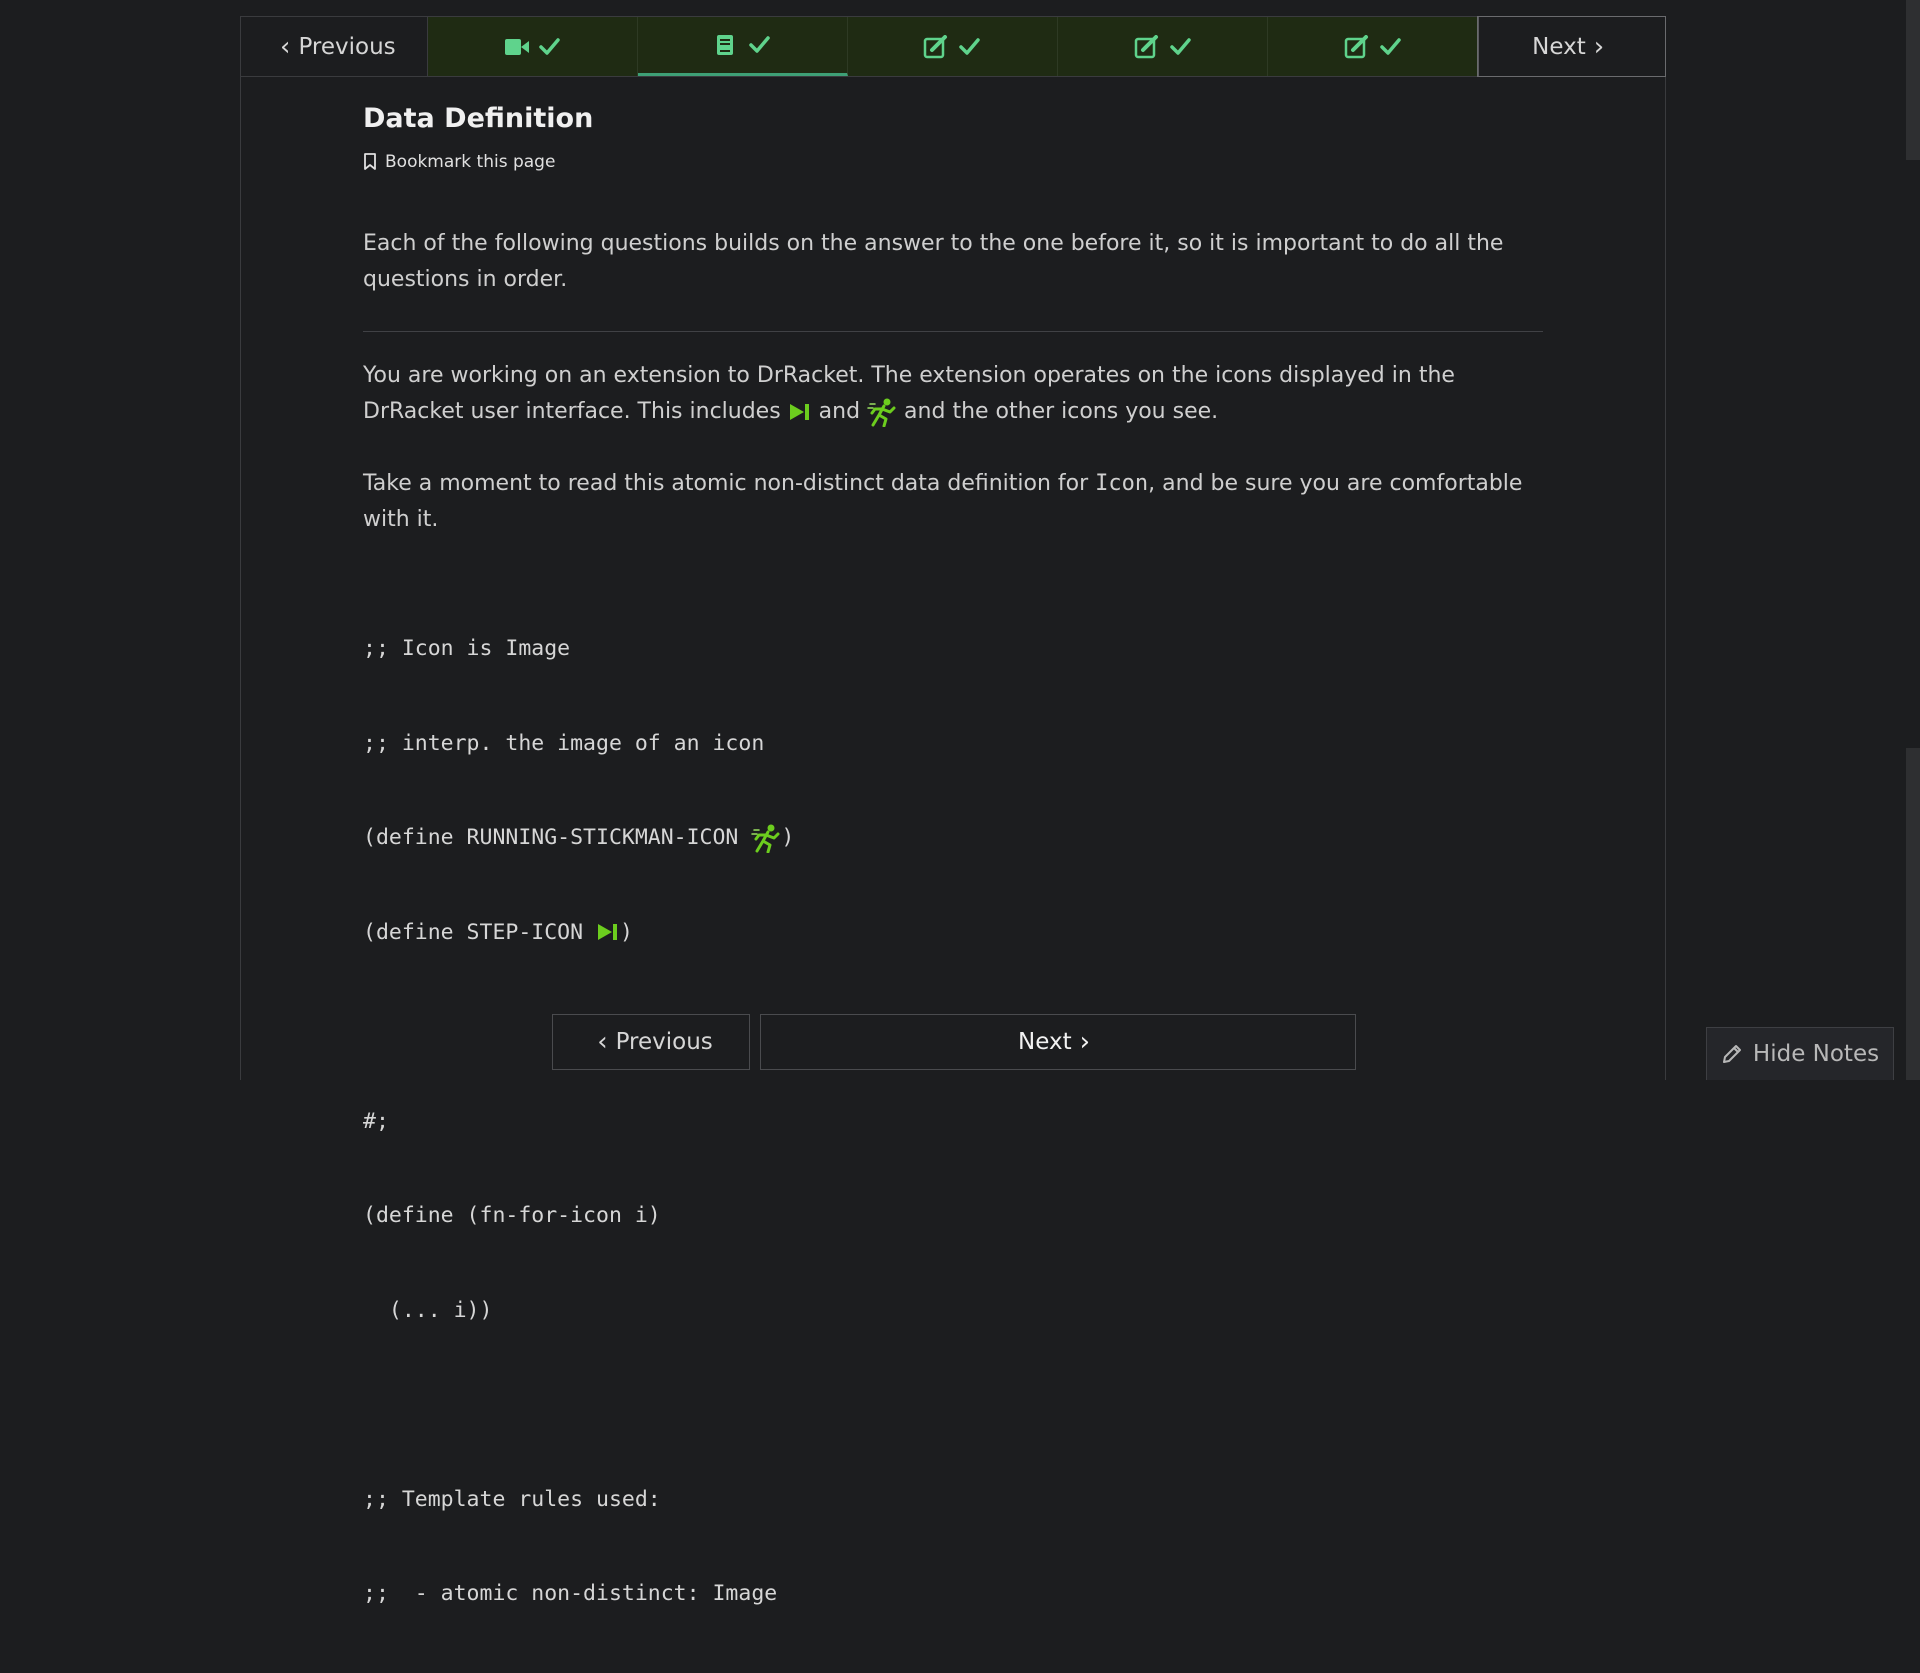 The image size is (1920, 1673). Describe the element at coordinates (1045, 1042) in the screenshot. I see `bottom-next-label: Next` at that location.